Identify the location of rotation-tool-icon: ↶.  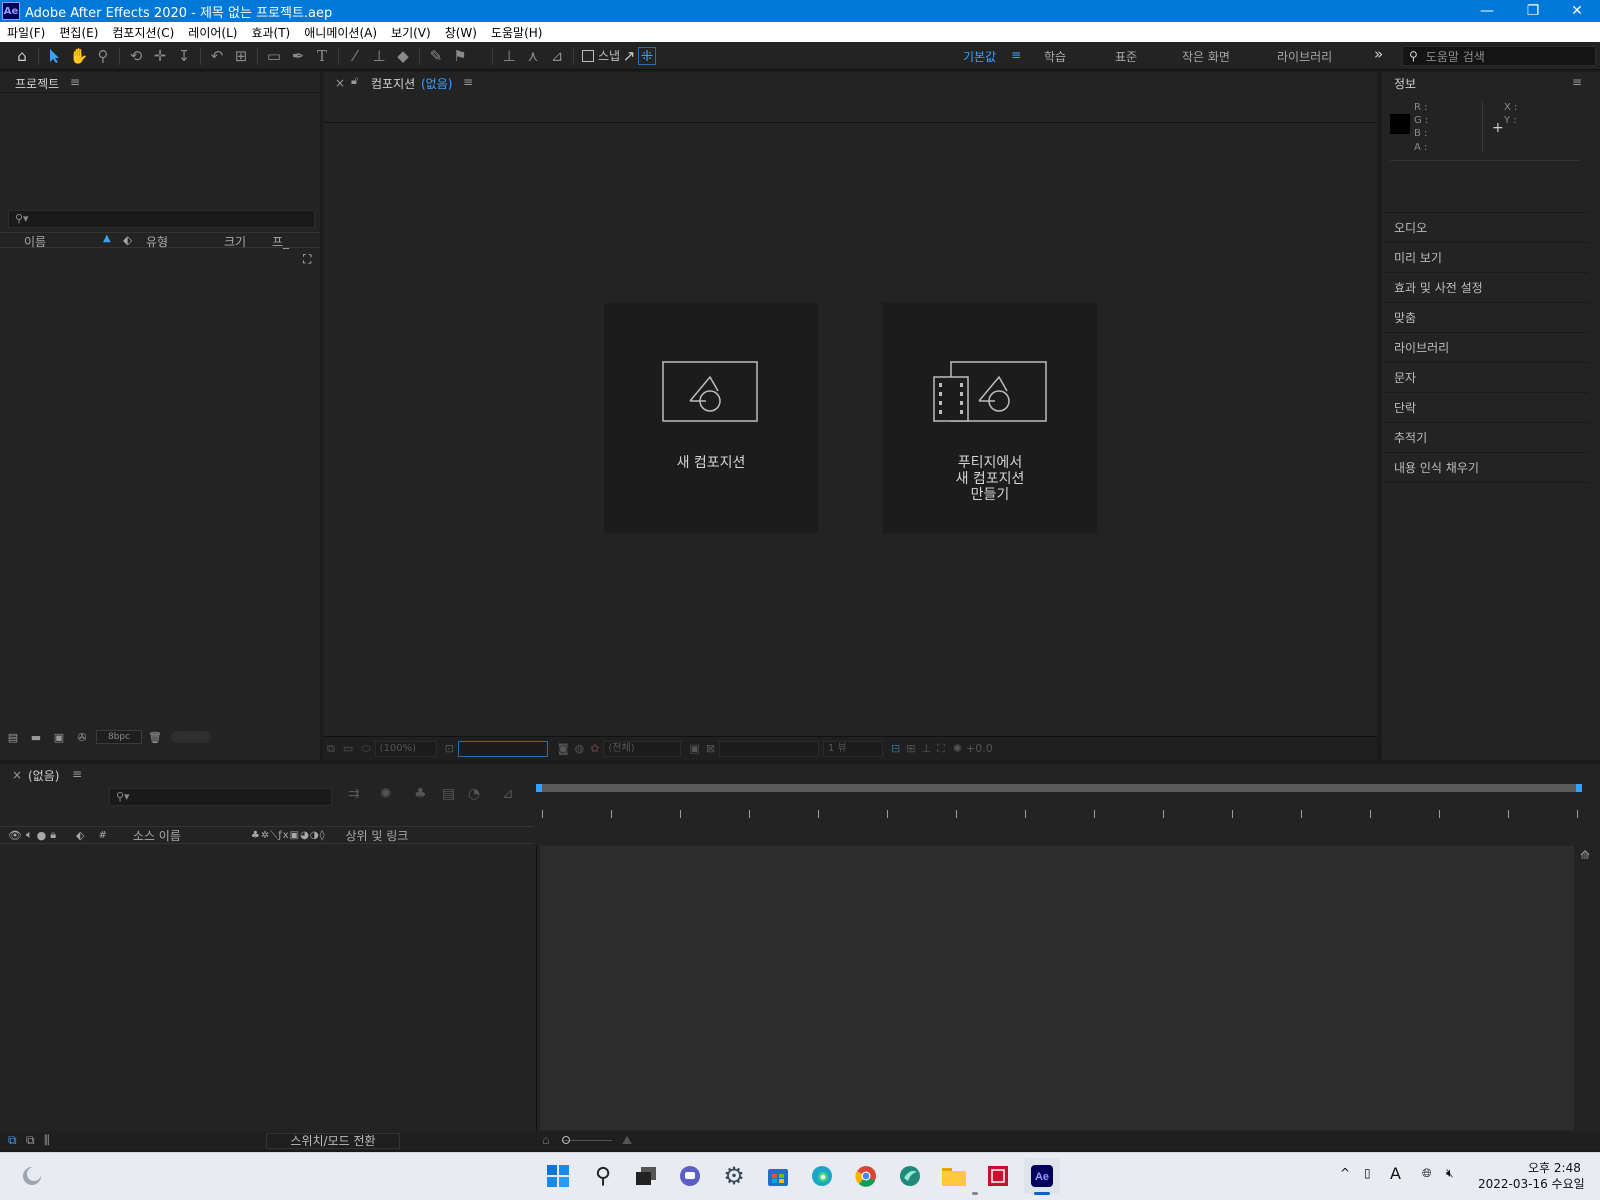
(217, 56).